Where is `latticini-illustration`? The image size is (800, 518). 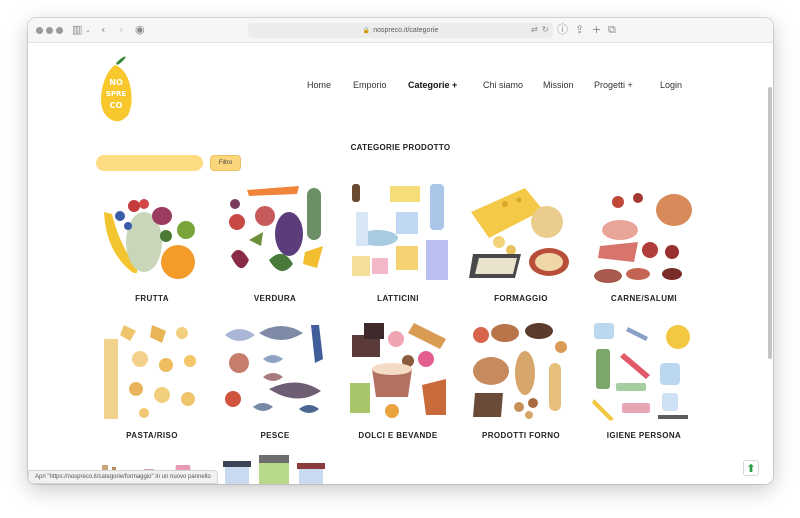 latticini-illustration is located at coordinates (400, 232).